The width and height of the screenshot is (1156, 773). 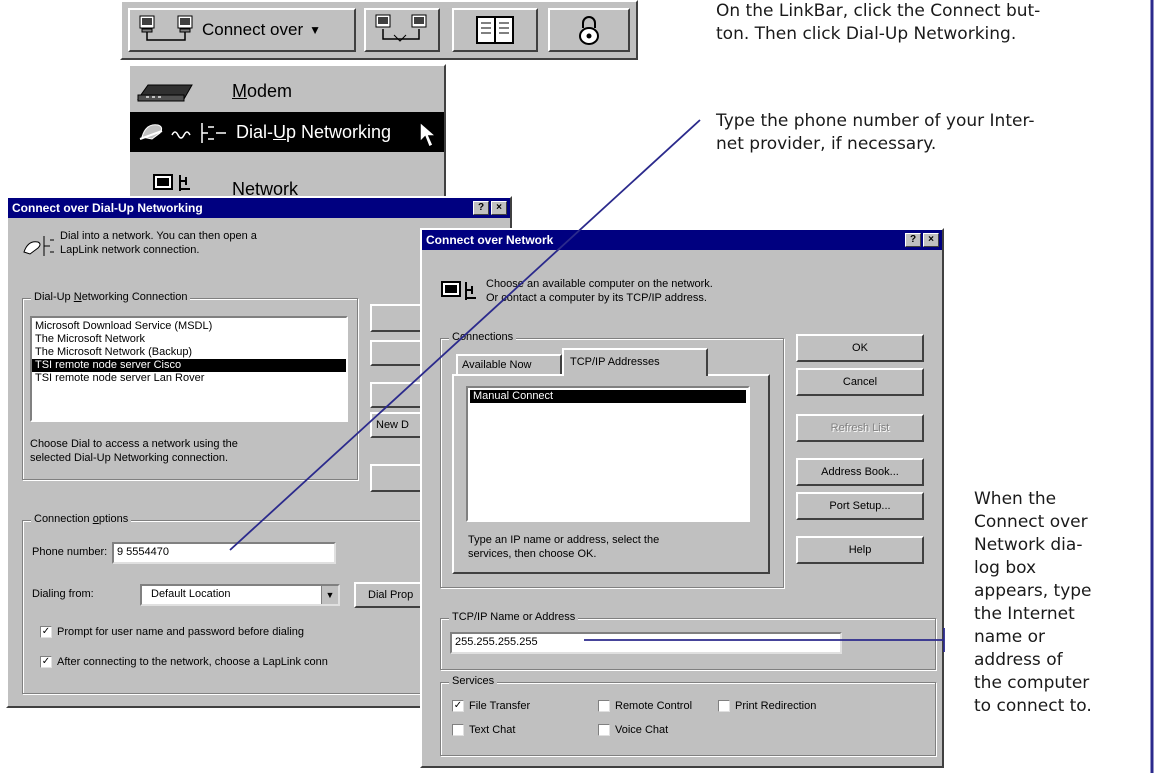 I want to click on tab-tcpip-addresses: TCP/IP Addresses, so click(x=635, y=362).